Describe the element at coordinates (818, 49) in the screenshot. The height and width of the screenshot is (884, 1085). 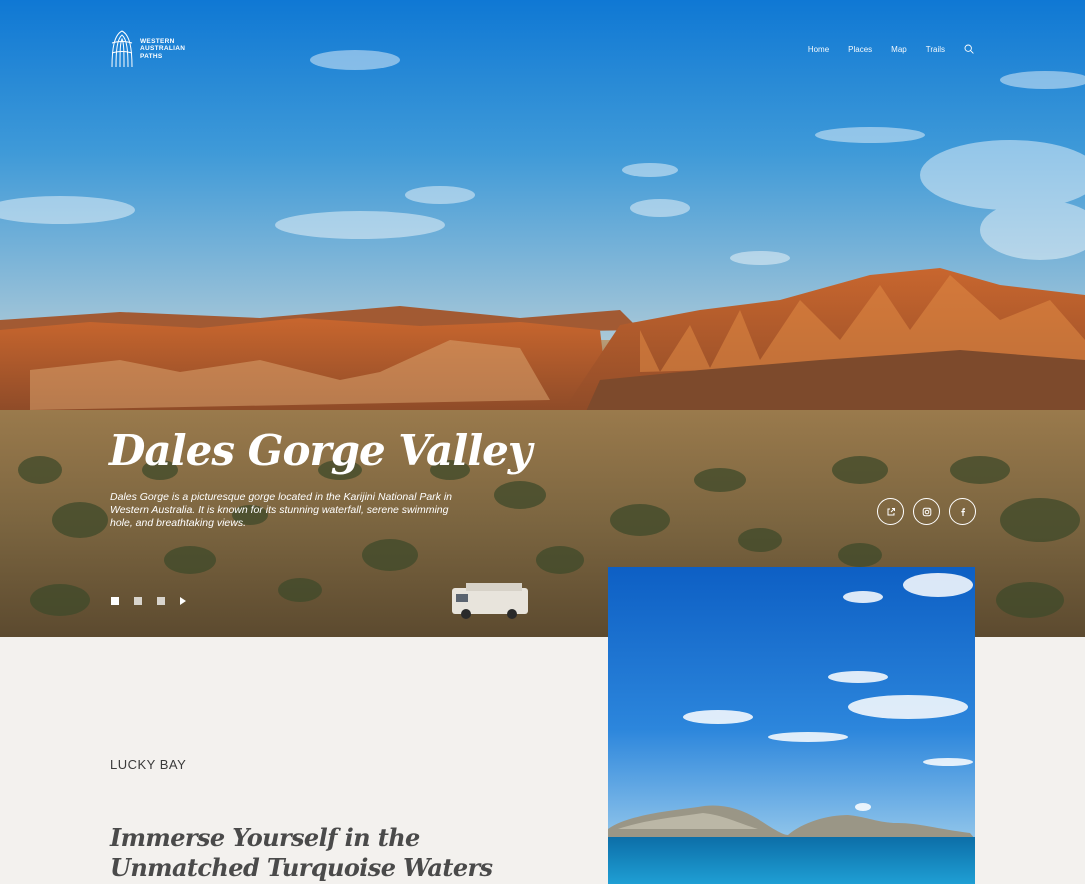
I see `nav-home: Home` at that location.